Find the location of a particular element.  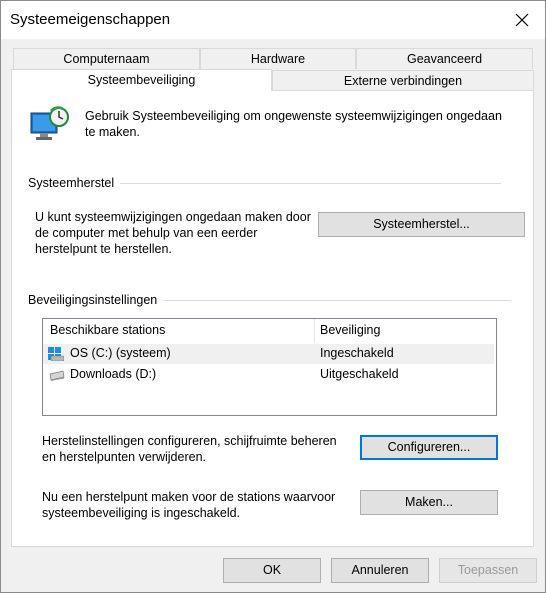

drive-name: OS (C:) (systeem) is located at coordinates (120, 353).